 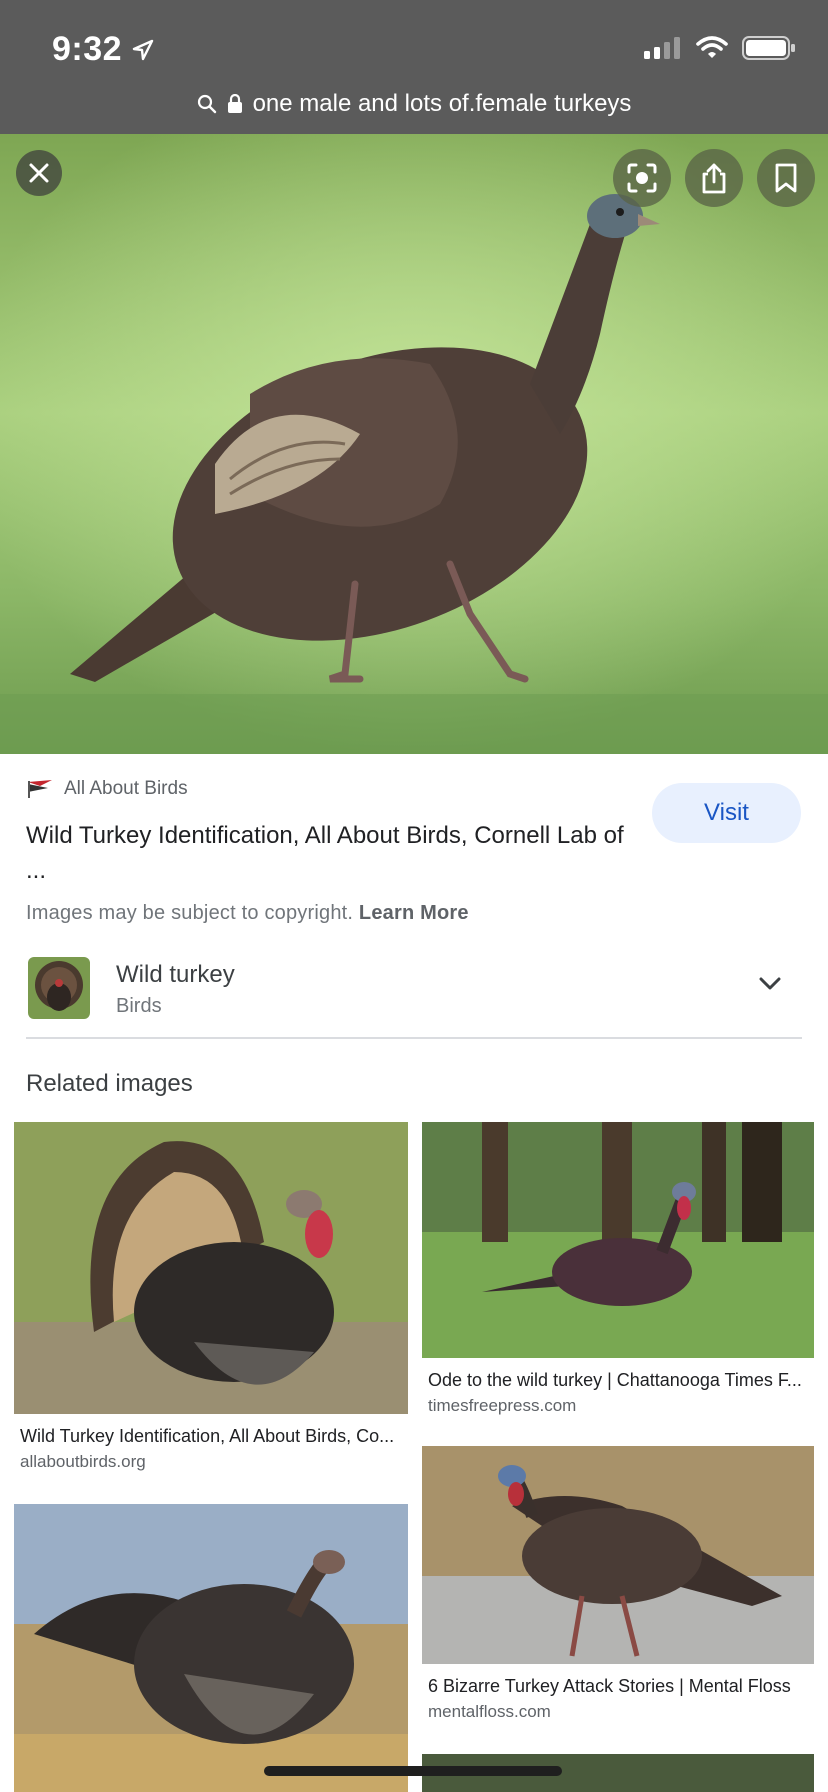 I want to click on browser-top-bar: 9:32 one male and lots of.female turkeys, so click(x=414, y=67).